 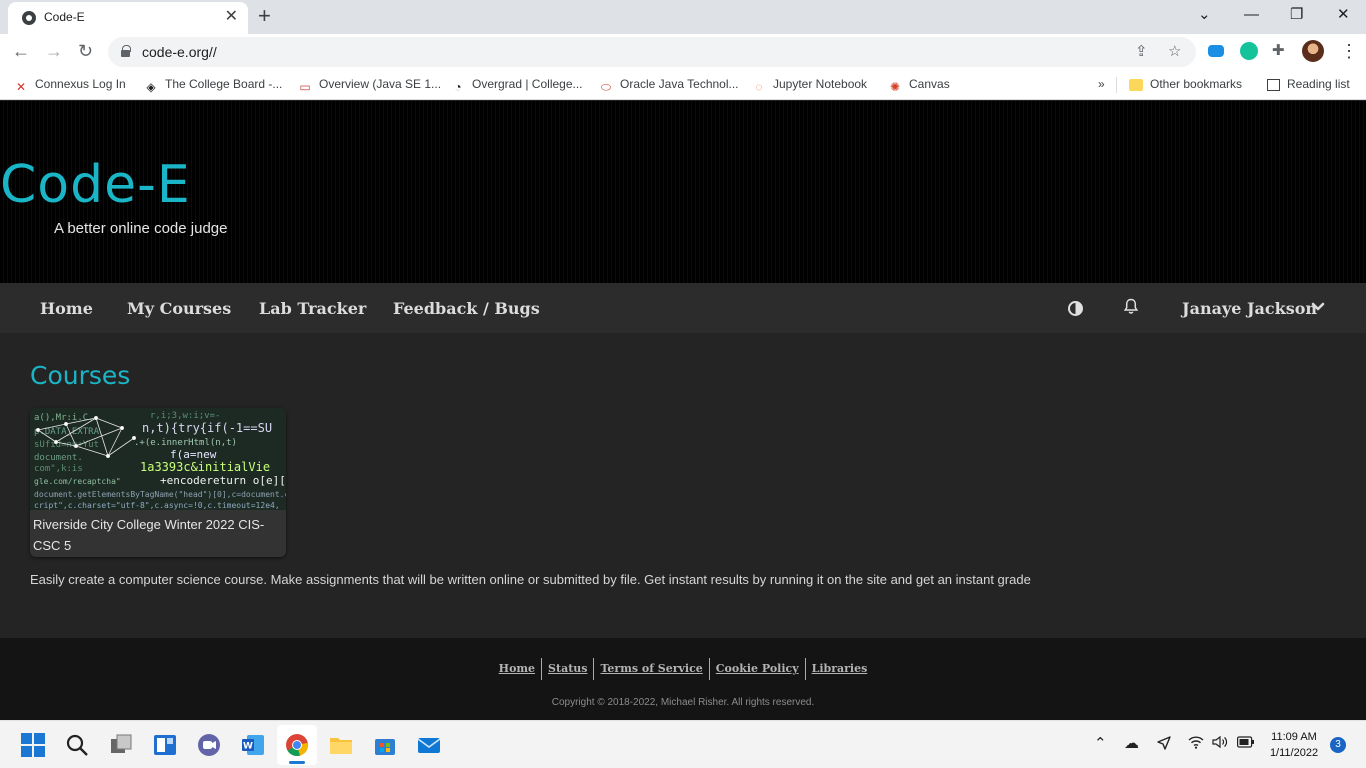 What do you see at coordinates (341, 745) in the screenshot?
I see `file-explorer-icon` at bounding box center [341, 745].